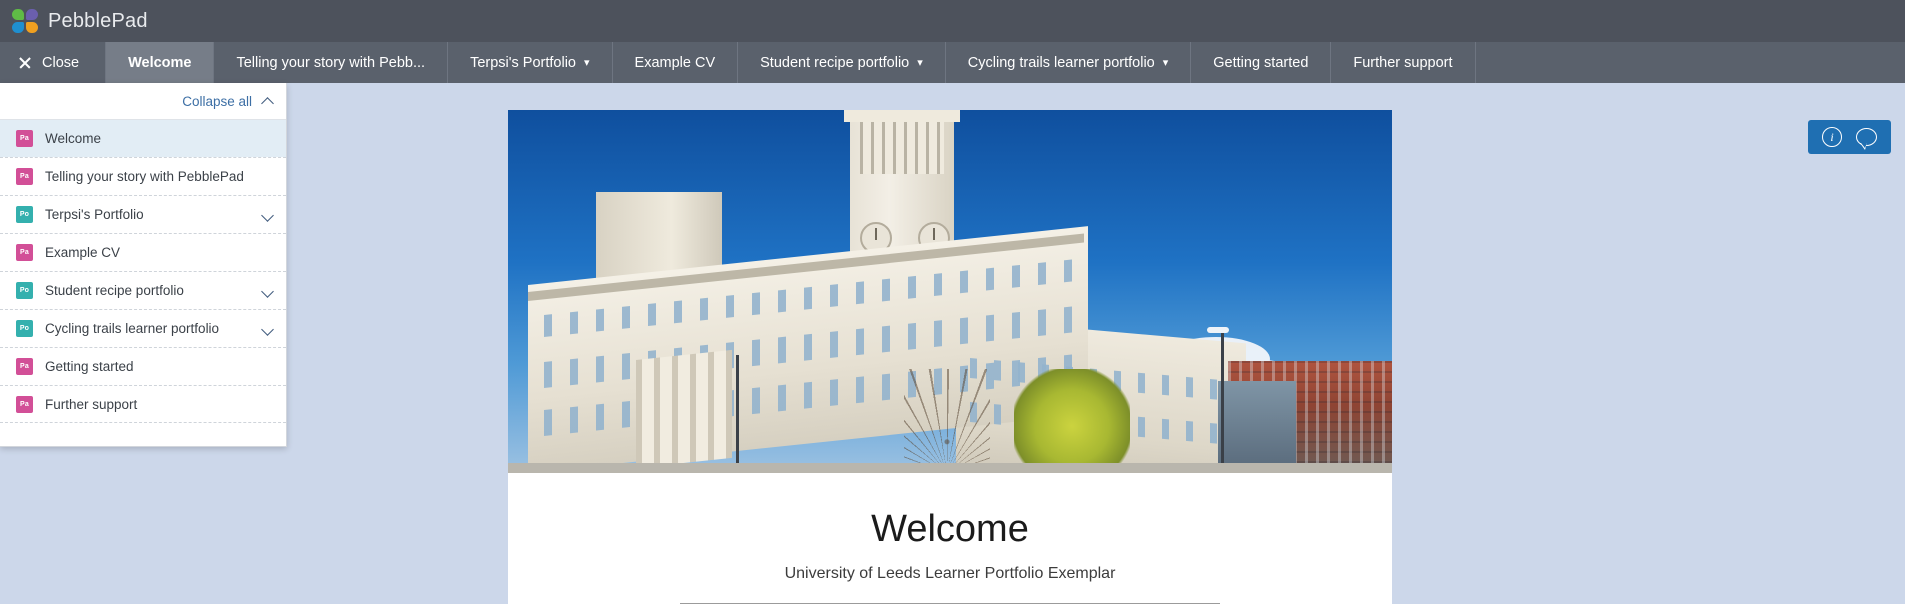 This screenshot has height=604, width=1905. Describe the element at coordinates (835, 62) in the screenshot. I see `tab-label: Student recipe portfolio` at that location.